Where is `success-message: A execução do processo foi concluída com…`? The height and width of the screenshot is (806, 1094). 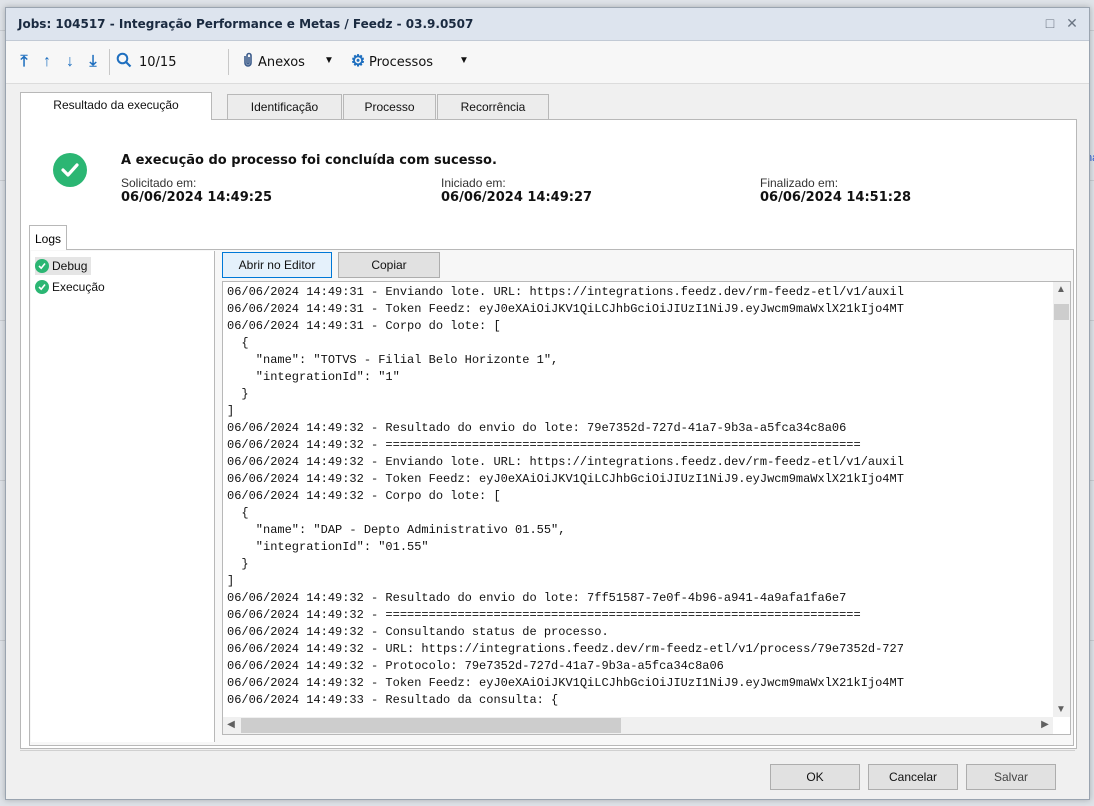 success-message: A execução do processo foi concluída com… is located at coordinates (309, 160).